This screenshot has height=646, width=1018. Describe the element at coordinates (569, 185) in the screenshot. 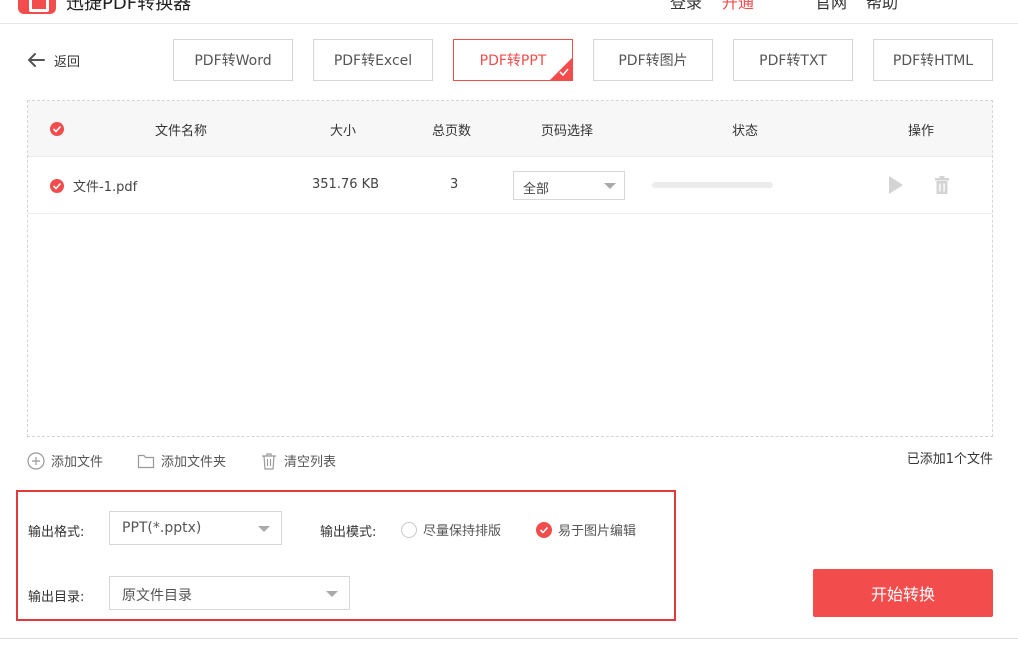

I see `page-select-dropdown: 全部` at that location.